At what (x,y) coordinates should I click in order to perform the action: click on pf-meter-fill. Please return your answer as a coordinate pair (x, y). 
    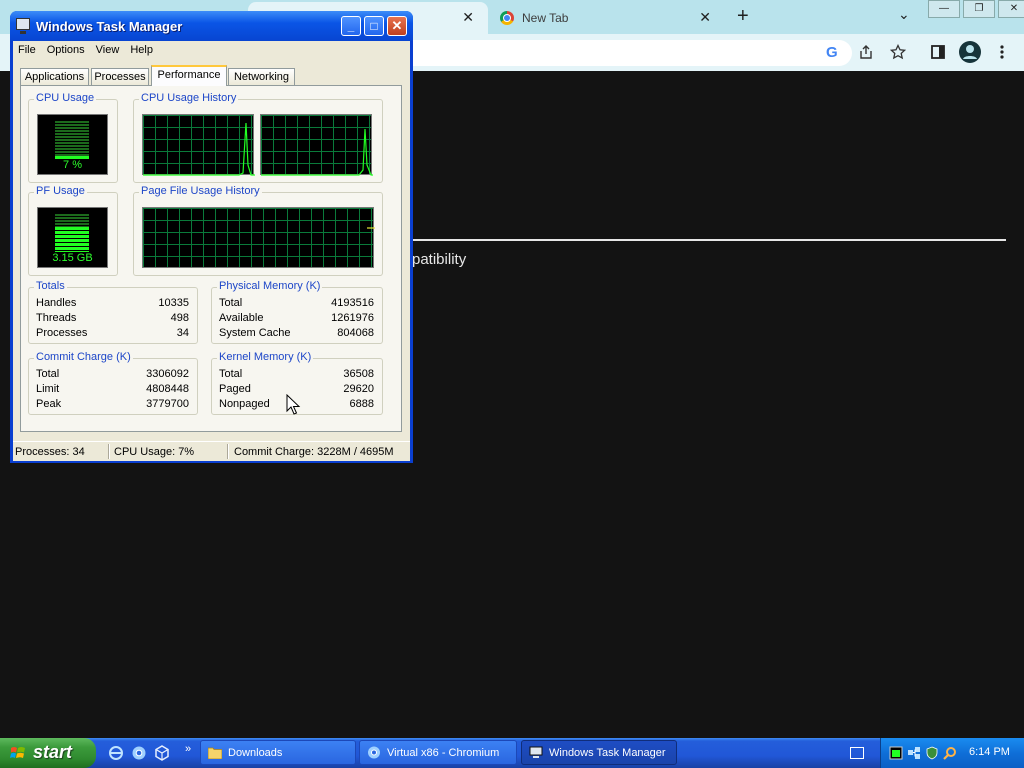
    Looking at the image, I should click on (72, 239).